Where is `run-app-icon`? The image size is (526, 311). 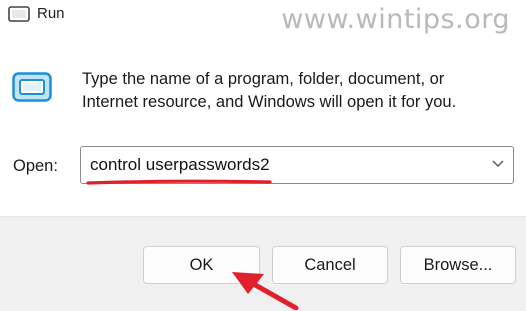 run-app-icon is located at coordinates (32, 87).